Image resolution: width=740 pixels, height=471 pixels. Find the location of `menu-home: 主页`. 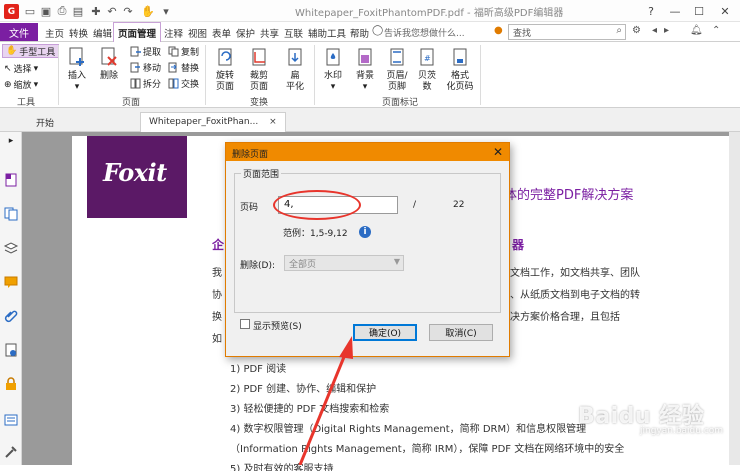

menu-home: 主页 is located at coordinates (54, 33).